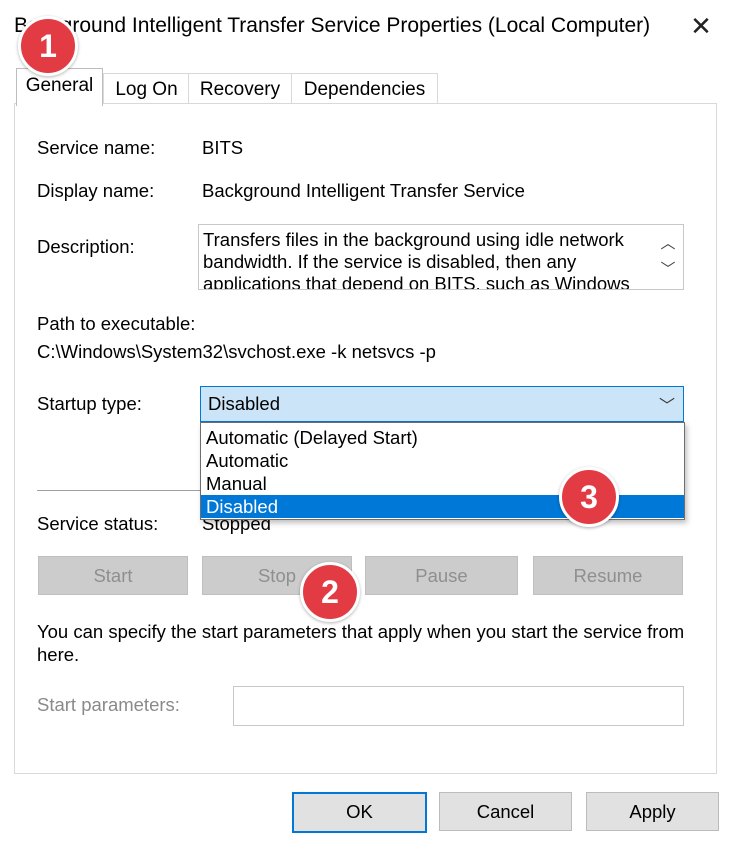 This screenshot has width=730, height=846. I want to click on startup-type-value: Disabled, so click(244, 403).